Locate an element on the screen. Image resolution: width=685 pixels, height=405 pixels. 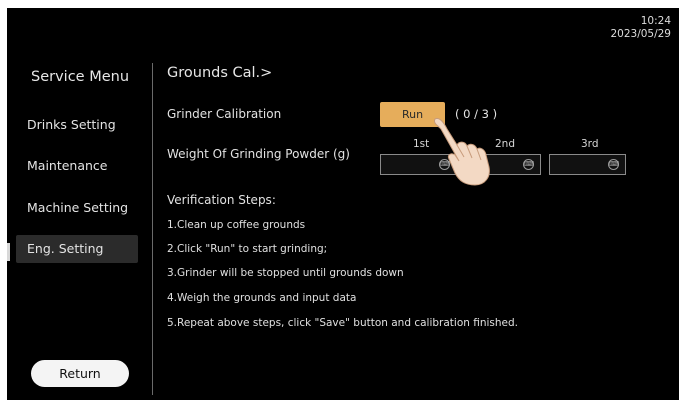
sidebar-item-maintenance: Maintenance is located at coordinates (77, 166).